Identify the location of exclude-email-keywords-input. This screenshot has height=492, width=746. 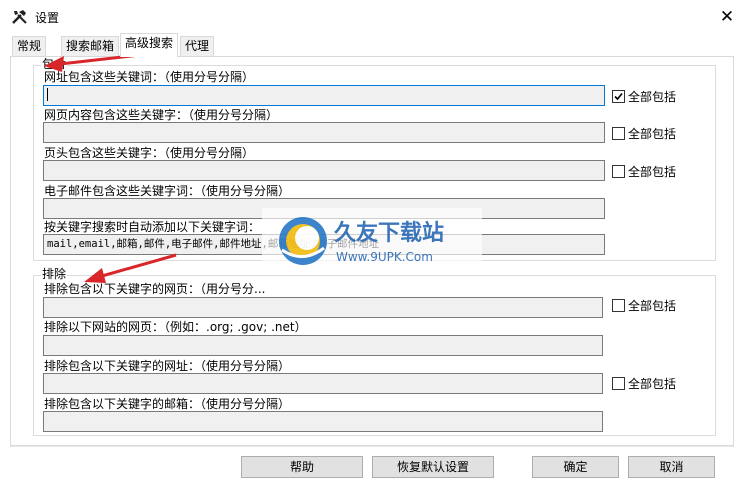
(323, 421).